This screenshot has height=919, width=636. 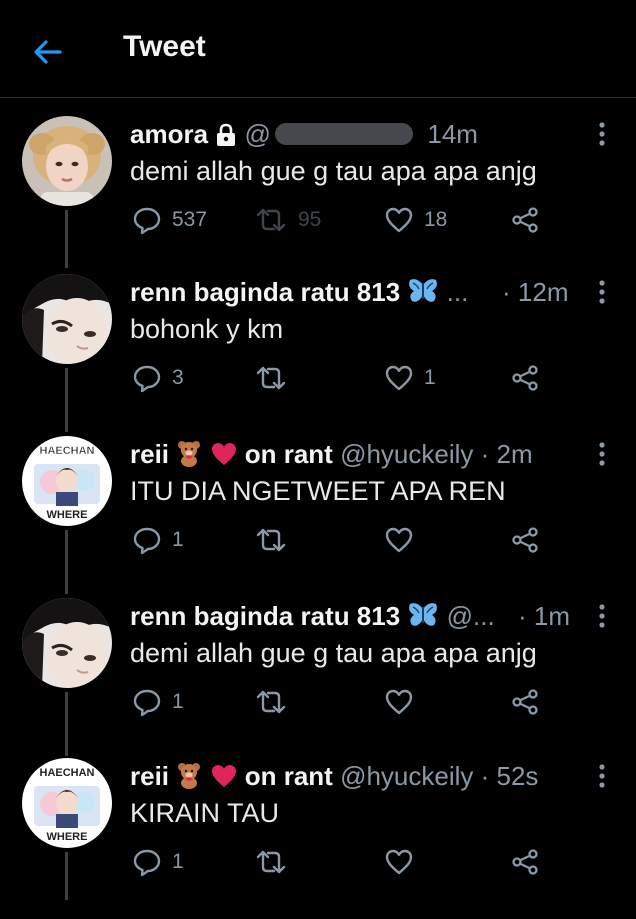 What do you see at coordinates (164, 46) in the screenshot?
I see `page-title: Tweet` at bounding box center [164, 46].